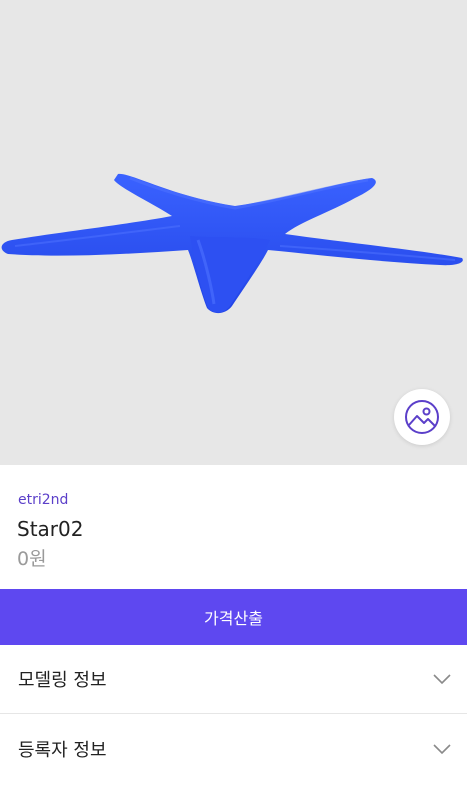 Image resolution: width=467 pixels, height=800 pixels. What do you see at coordinates (62, 680) in the screenshot?
I see `section-label: 모델링 정보` at bounding box center [62, 680].